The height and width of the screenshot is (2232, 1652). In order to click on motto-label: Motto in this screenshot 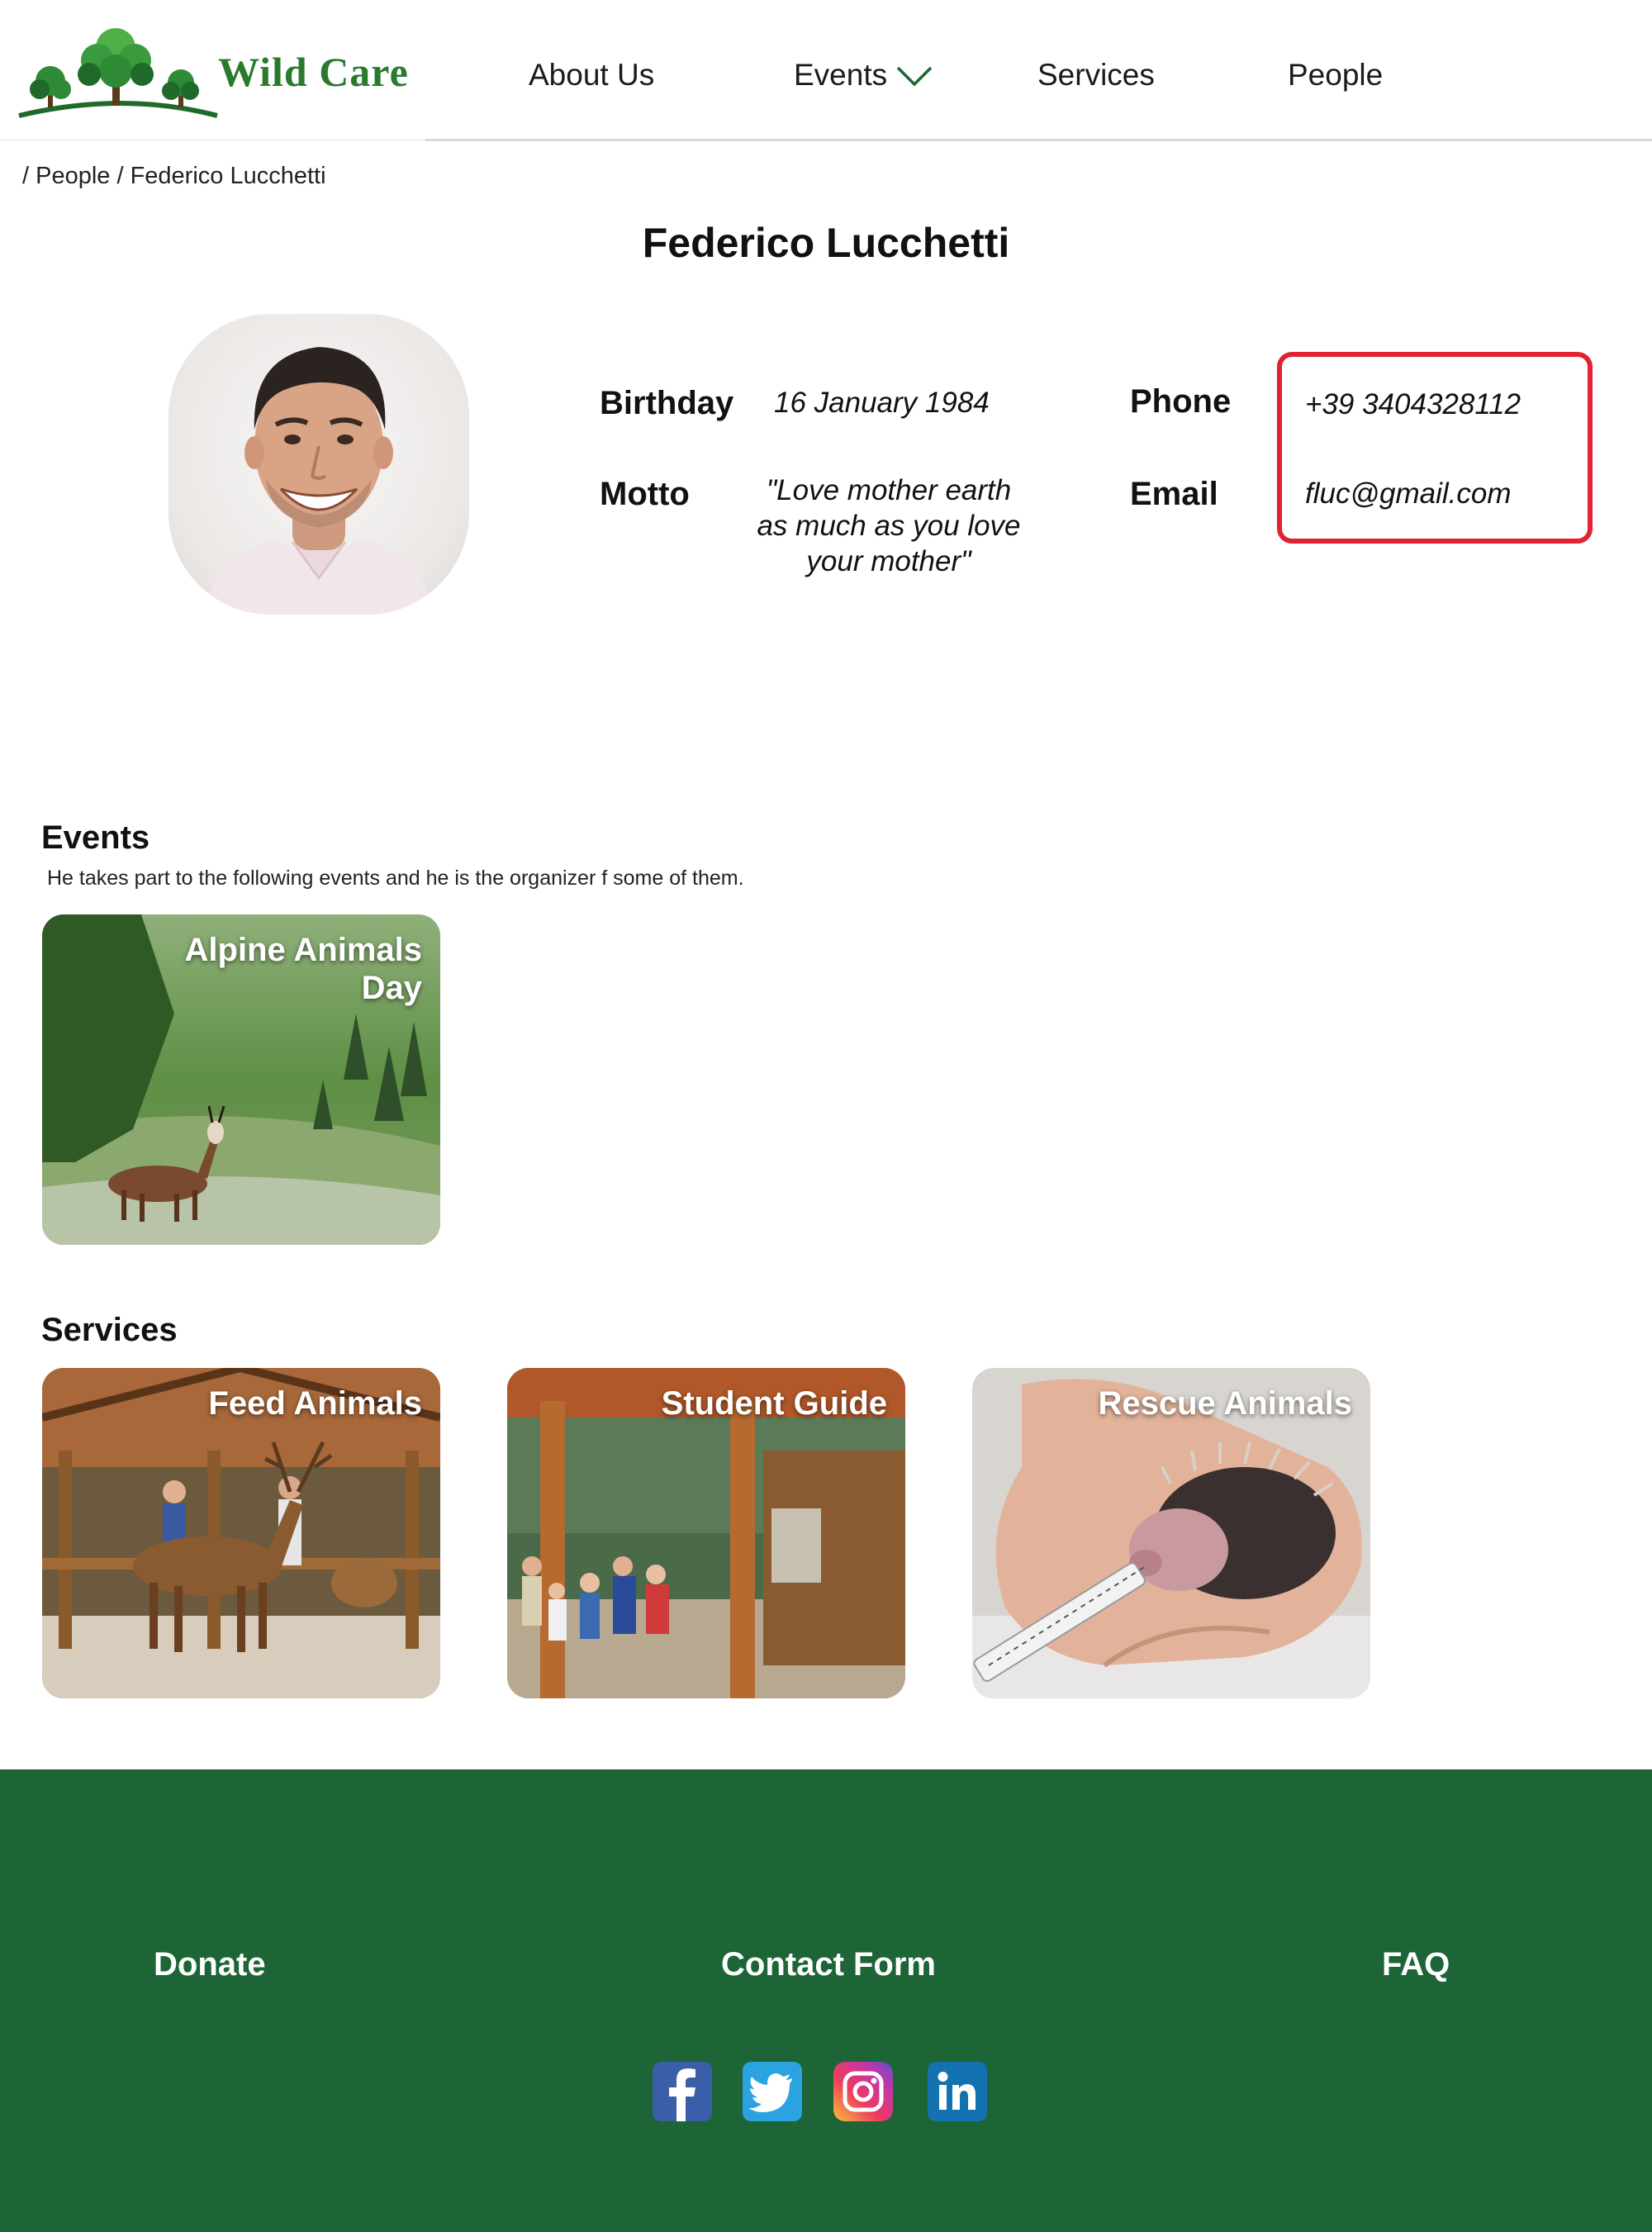, I will do `click(645, 494)`.